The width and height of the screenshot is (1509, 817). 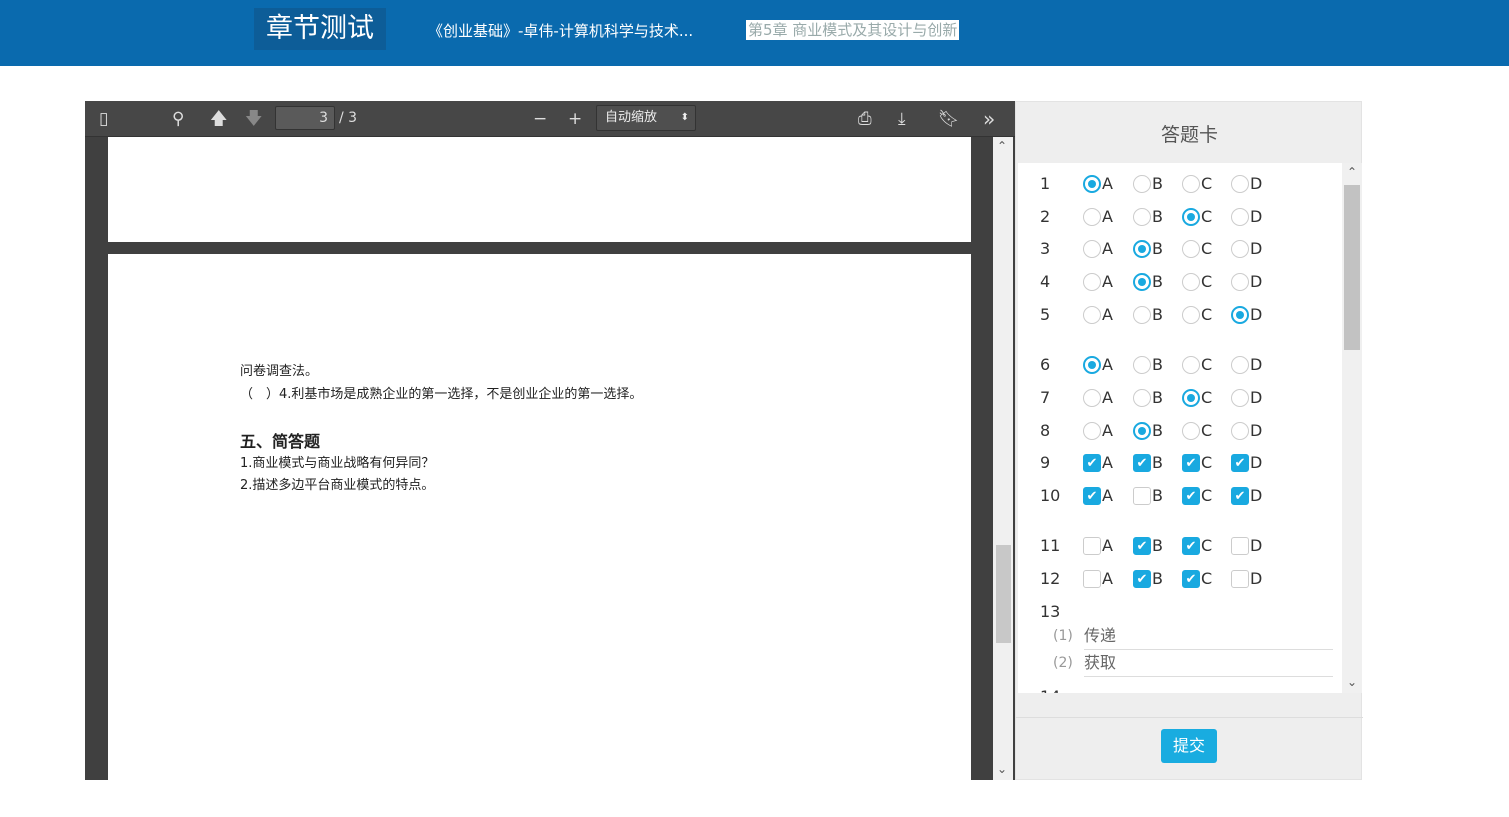 I want to click on double-chevron-right-icon: », so click(x=989, y=119).